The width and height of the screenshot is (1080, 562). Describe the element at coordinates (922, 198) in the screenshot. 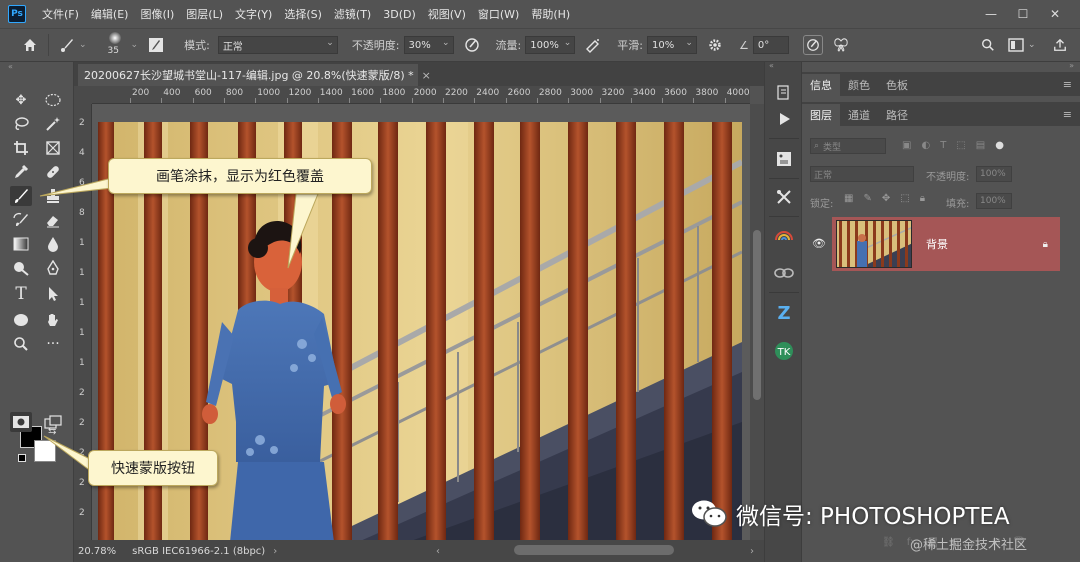

I see `lock-all-icon: 🔒︎` at that location.